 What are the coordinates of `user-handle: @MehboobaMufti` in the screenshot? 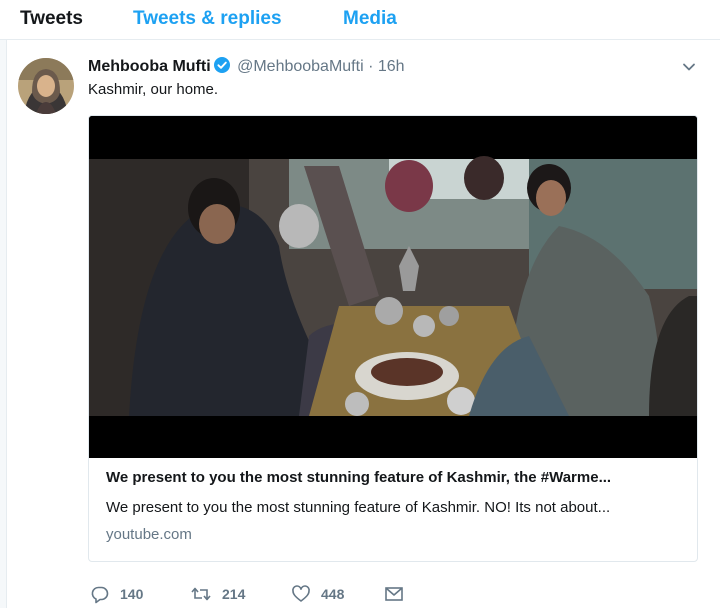 It's located at (300, 66).